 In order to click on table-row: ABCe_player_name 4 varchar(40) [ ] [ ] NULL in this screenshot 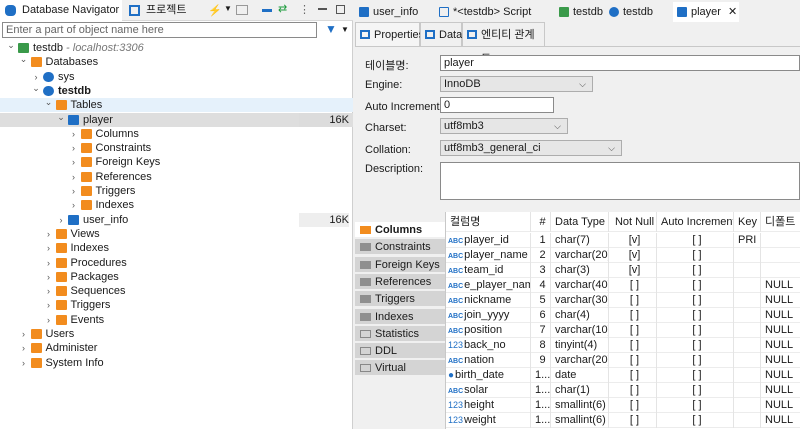, I will do `click(623, 285)`.